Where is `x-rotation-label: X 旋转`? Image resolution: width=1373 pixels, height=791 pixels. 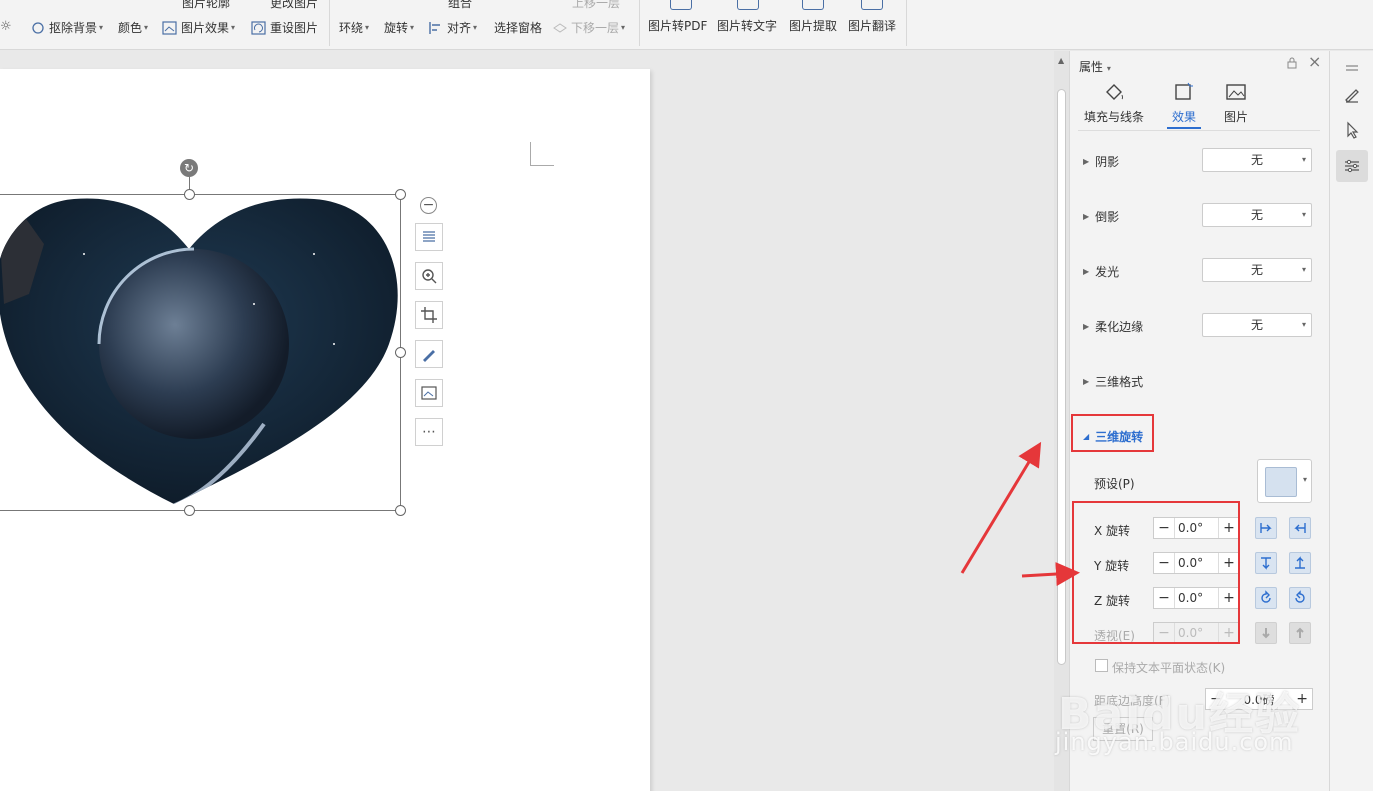 x-rotation-label: X 旋转 is located at coordinates (1112, 531).